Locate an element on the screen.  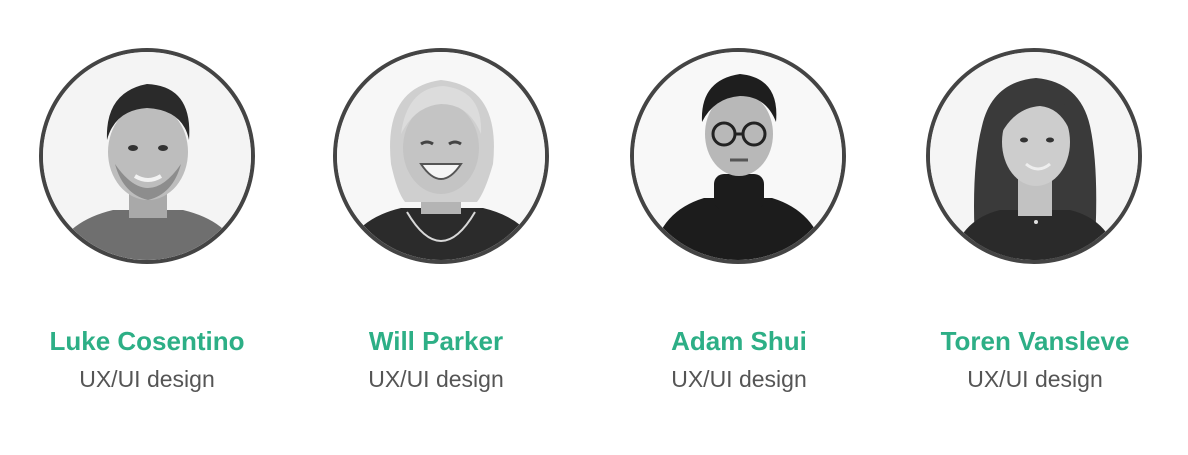
member-name: Toren Vansleve is located at coordinates (1035, 341).